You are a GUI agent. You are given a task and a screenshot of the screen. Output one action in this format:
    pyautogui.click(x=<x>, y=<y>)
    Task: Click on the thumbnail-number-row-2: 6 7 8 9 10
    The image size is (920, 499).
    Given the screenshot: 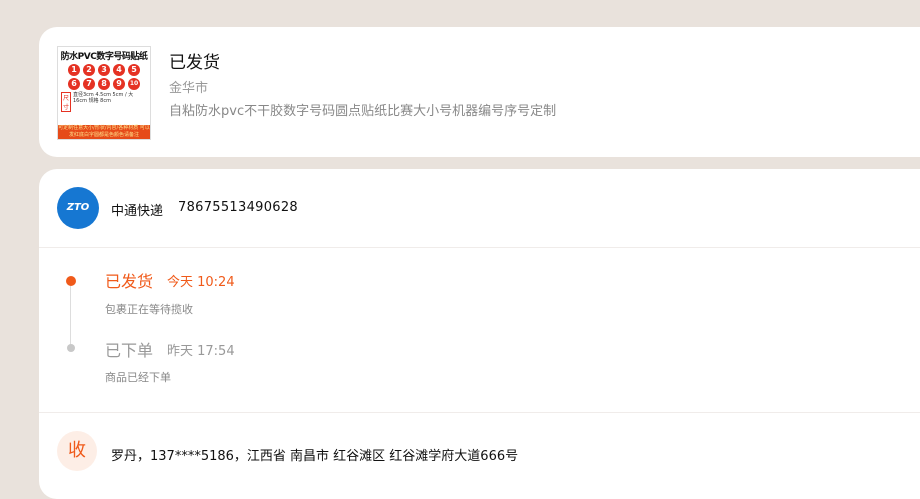 What is the action you would take?
    pyautogui.click(x=104, y=84)
    